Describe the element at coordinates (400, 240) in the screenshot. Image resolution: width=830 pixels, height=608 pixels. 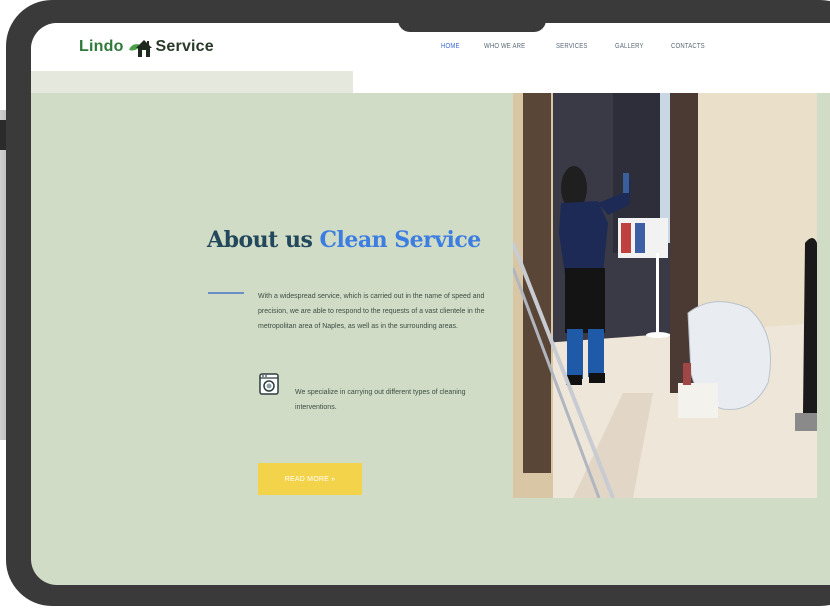
I see `about-title-accent: Clean Service` at that location.